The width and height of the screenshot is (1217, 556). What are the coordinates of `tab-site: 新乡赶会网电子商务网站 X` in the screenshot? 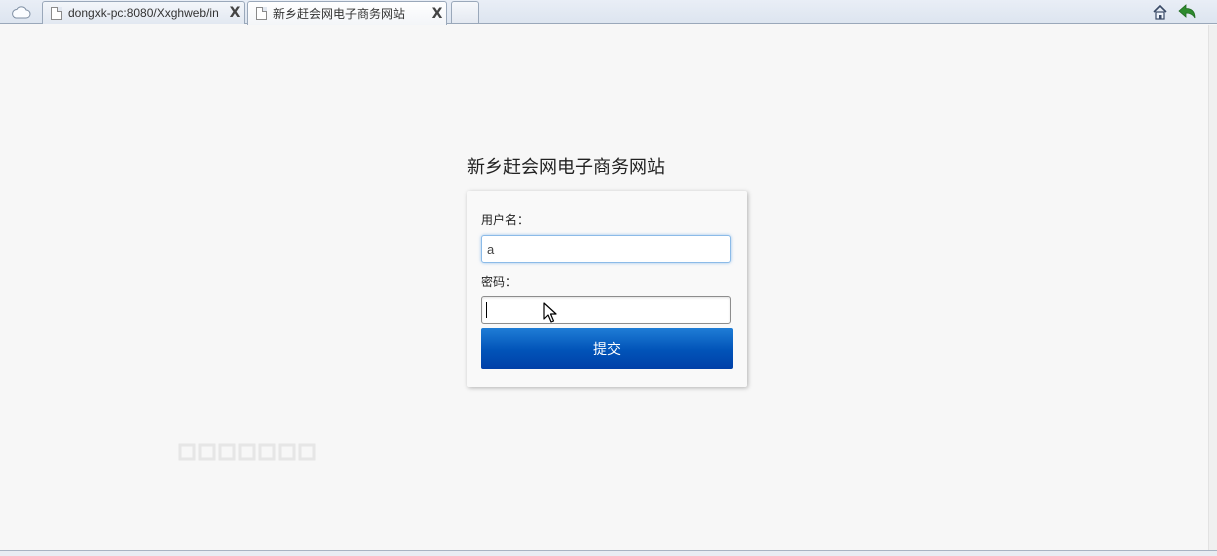 It's located at (347, 13).